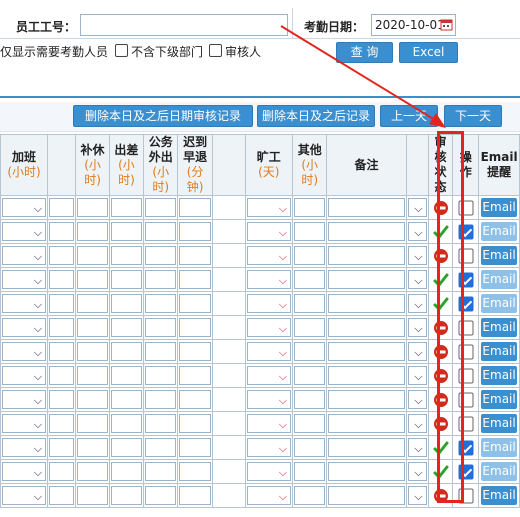 The image size is (520, 517). Describe the element at coordinates (409, 116) in the screenshot. I see `prev-day-button: 上一天` at that location.